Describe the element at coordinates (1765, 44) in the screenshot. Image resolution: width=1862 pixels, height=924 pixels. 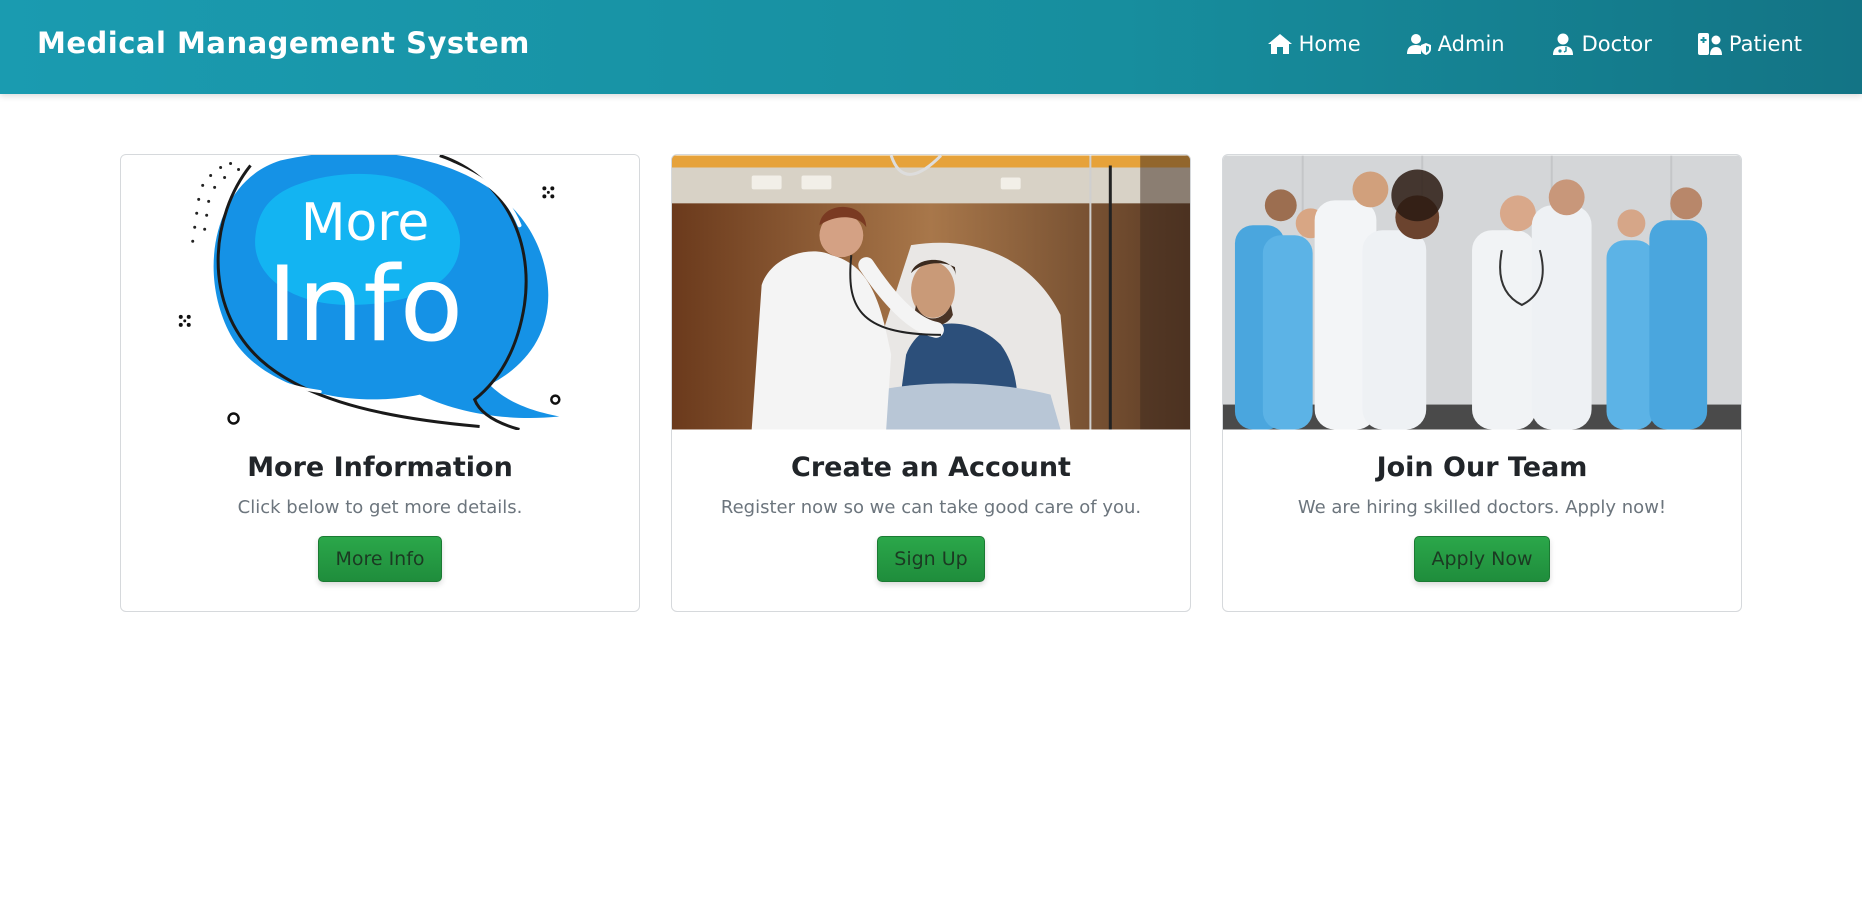
I see `nav-item-label: Patient` at that location.